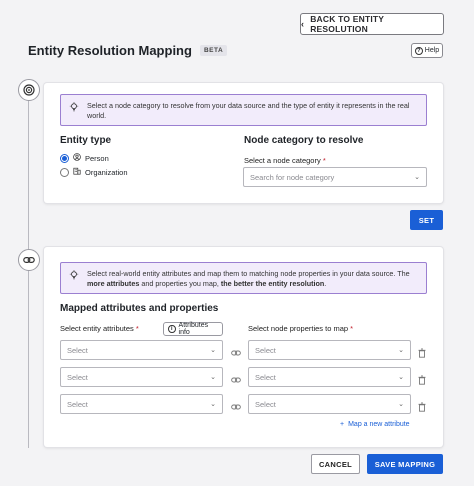 This screenshot has width=474, height=486. Describe the element at coordinates (213, 50) in the screenshot. I see `beta-badge: BETA` at that location.